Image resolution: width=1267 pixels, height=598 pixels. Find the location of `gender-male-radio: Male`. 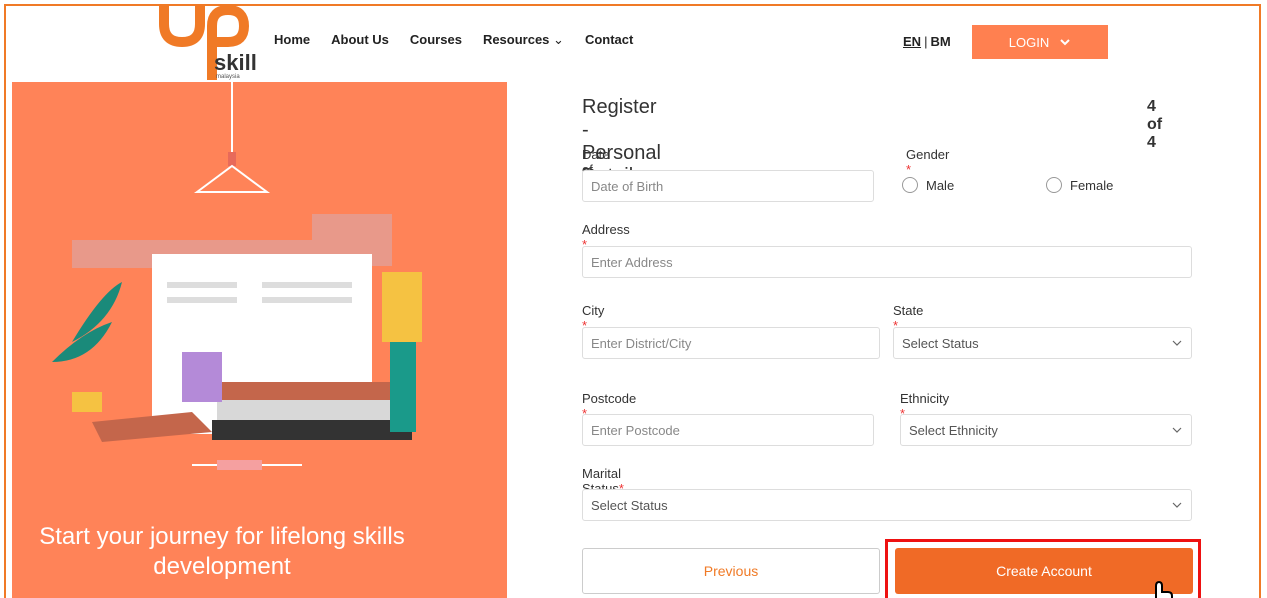

gender-male-radio: Male is located at coordinates (928, 185).